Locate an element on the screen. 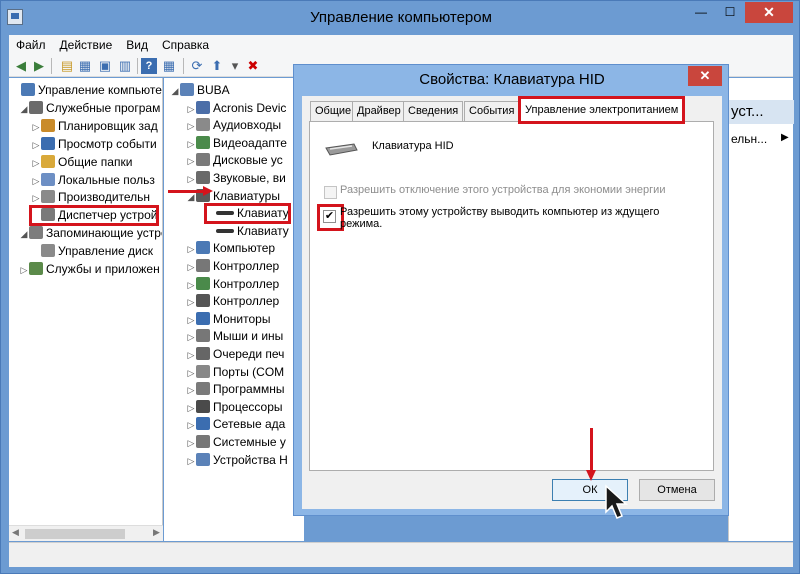 This screenshot has height=574, width=800. horizontal-scrollbar: ◀ ▶ is located at coordinates (86, 533).